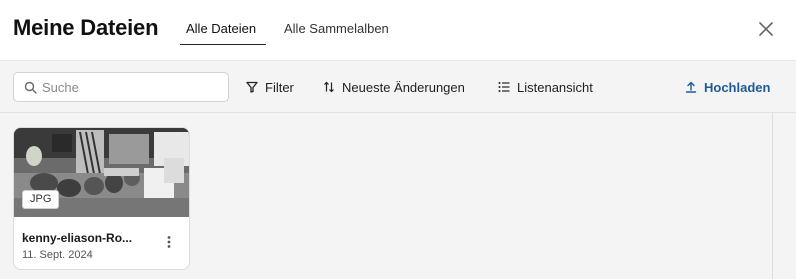  I want to click on filter-label: Filter, so click(279, 87).